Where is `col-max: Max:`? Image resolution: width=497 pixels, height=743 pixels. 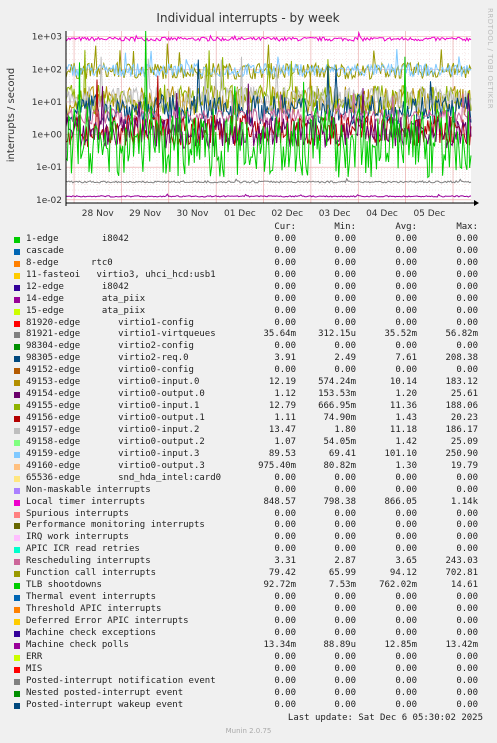 col-max: Max: is located at coordinates (467, 227).